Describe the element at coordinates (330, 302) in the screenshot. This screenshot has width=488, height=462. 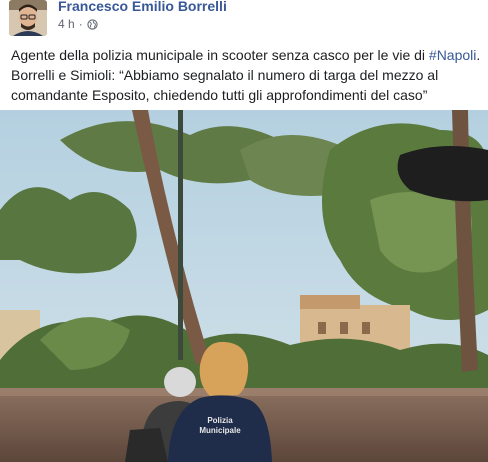
I see `building-roof` at that location.